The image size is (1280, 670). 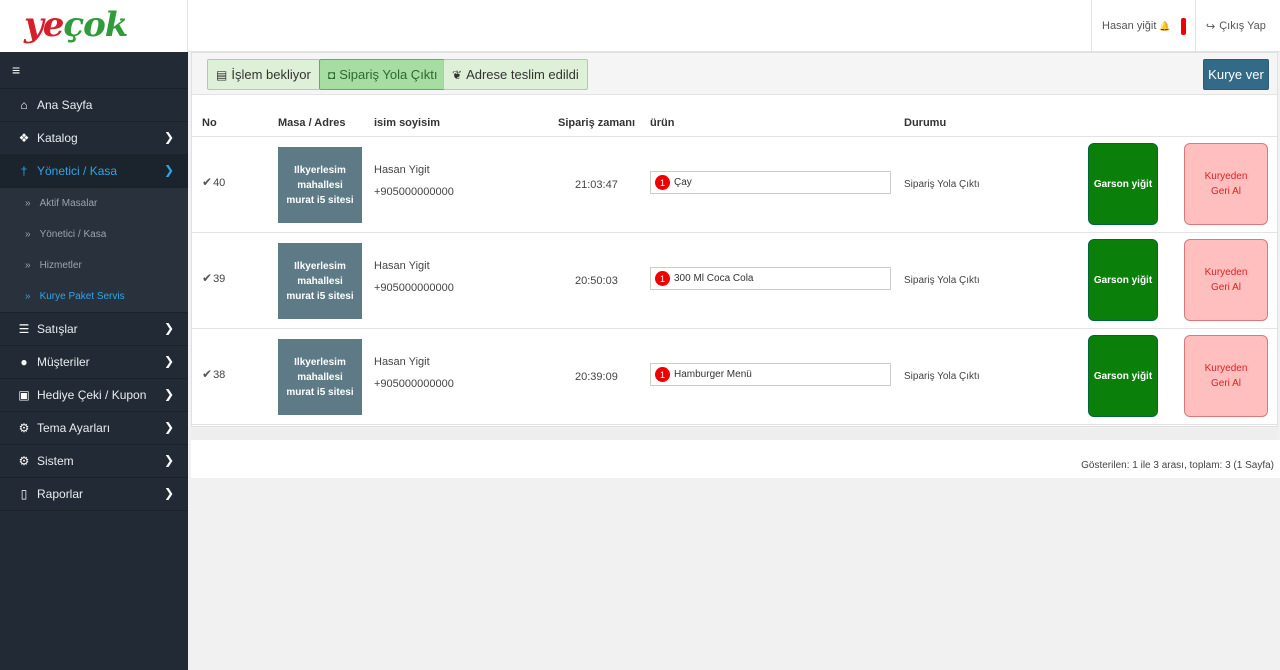 I want to click on logout-button: ↪ Çıkış Yap, so click(x=1238, y=26).